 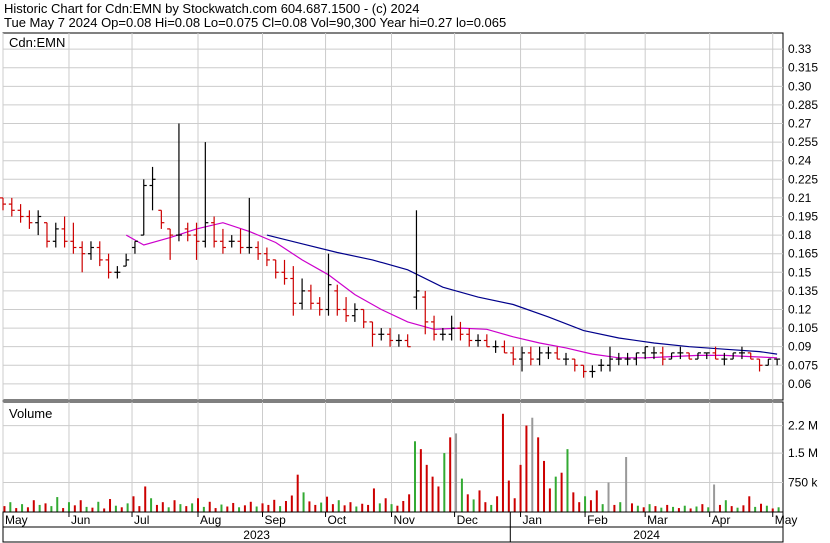 What do you see at coordinates (803, 365) in the screenshot?
I see `price-y-tick-label: 0.075` at bounding box center [803, 365].